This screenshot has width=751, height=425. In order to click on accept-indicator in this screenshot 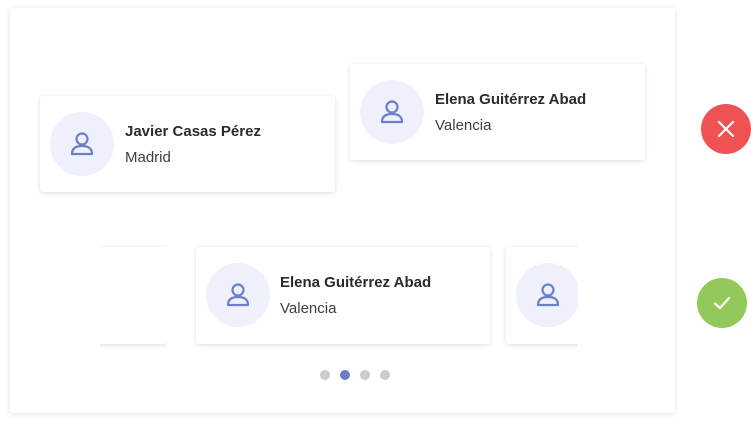, I will do `click(722, 303)`.